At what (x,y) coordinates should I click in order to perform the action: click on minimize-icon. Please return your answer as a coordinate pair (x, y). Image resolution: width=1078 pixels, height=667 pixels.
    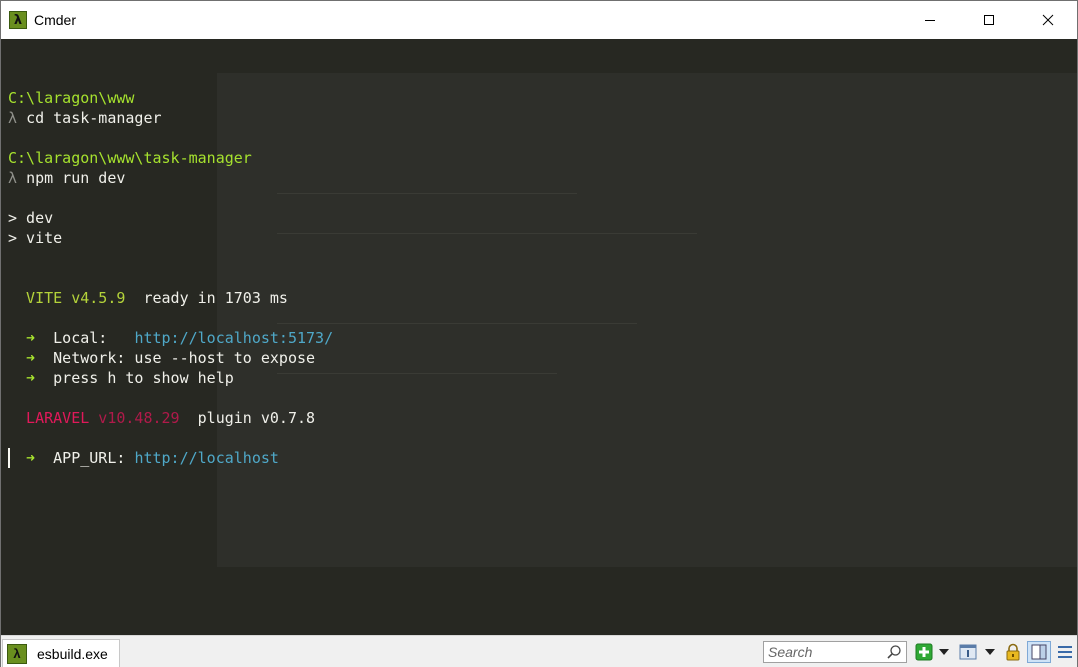
    Looking at the image, I should click on (929, 20).